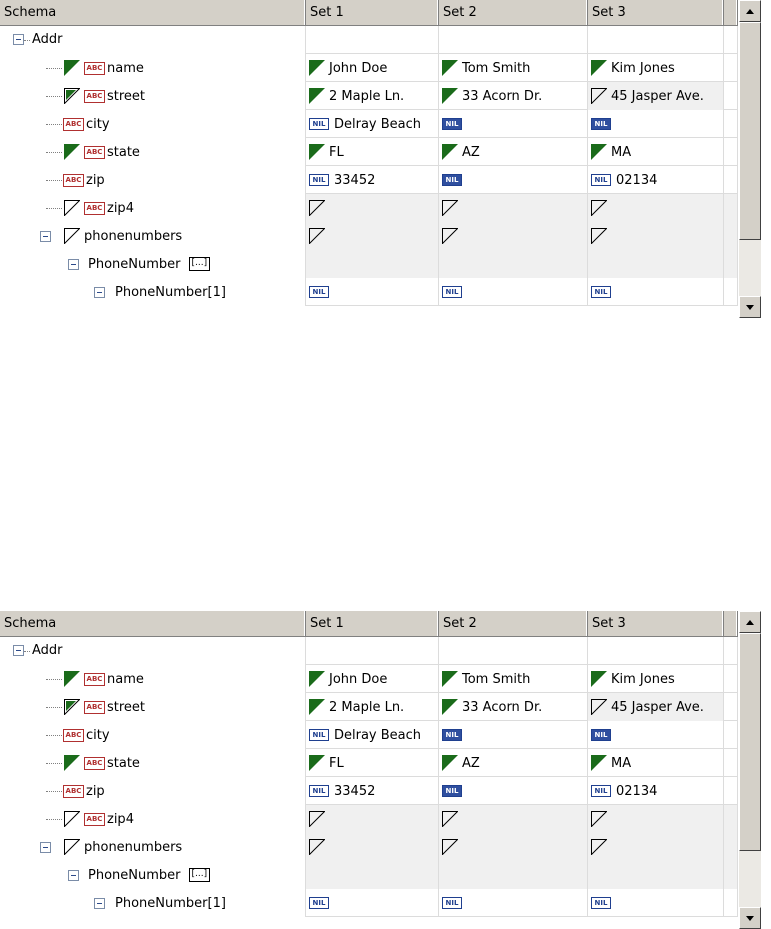  I want to click on value-set3-street: 45 Jasper Ave., so click(657, 707).